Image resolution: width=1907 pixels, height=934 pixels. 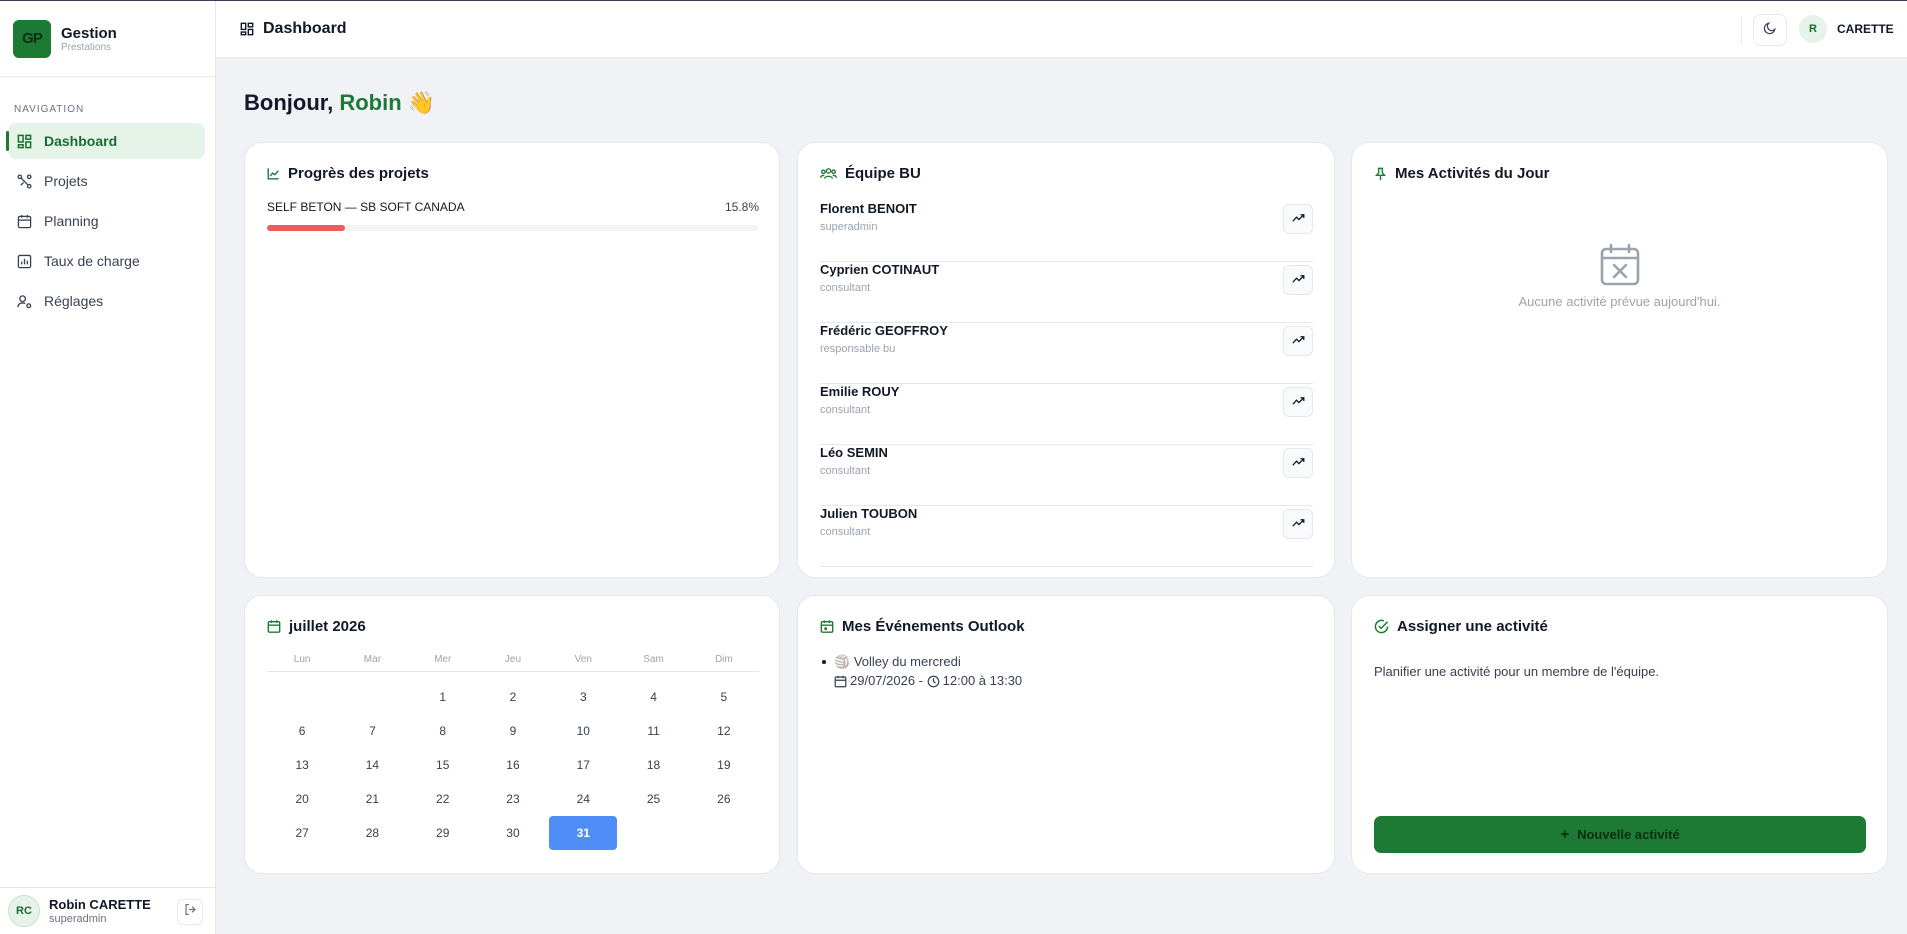 I want to click on empty-state-text: Aucune activité prévue aujourd'hui., so click(x=1619, y=301).